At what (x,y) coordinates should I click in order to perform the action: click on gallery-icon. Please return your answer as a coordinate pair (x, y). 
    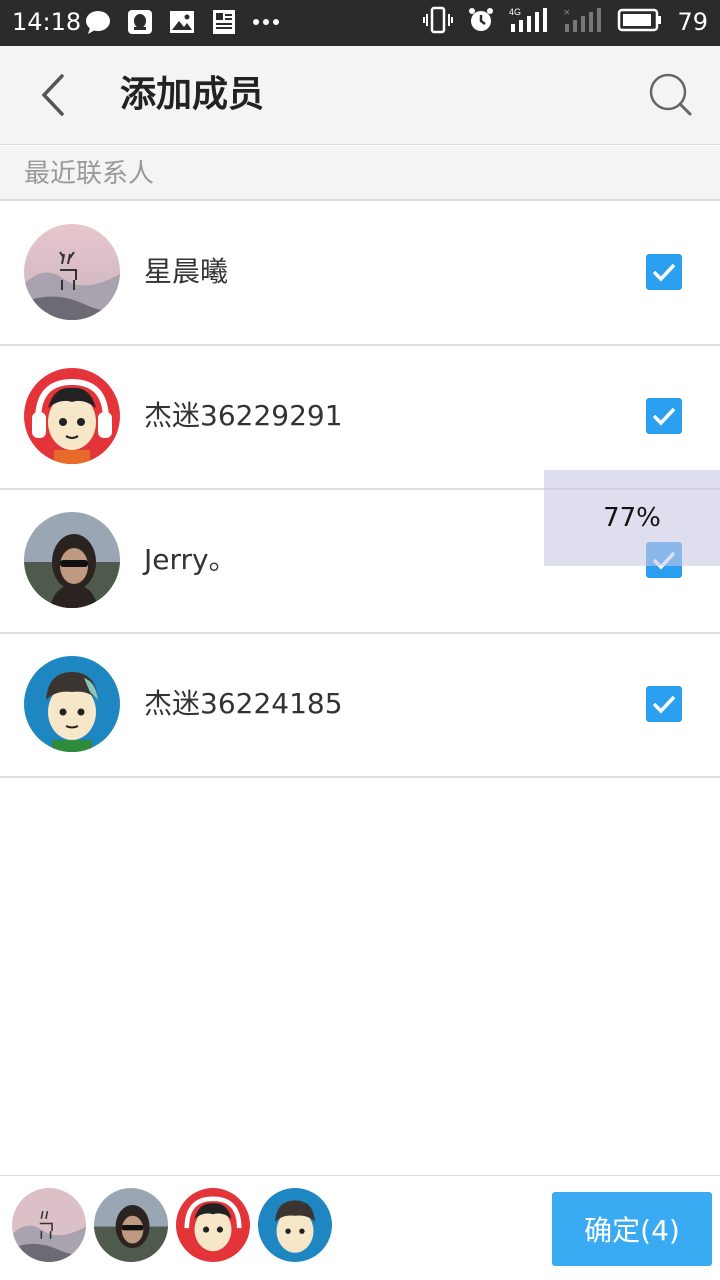
    Looking at the image, I should click on (182, 22).